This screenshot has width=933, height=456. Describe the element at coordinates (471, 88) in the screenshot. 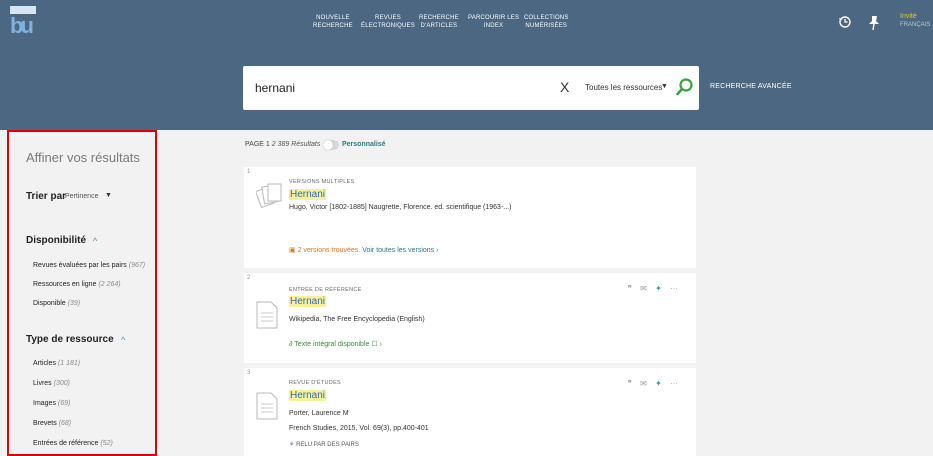

I see `search-box: hernani X Toutes les ressources ▼` at that location.